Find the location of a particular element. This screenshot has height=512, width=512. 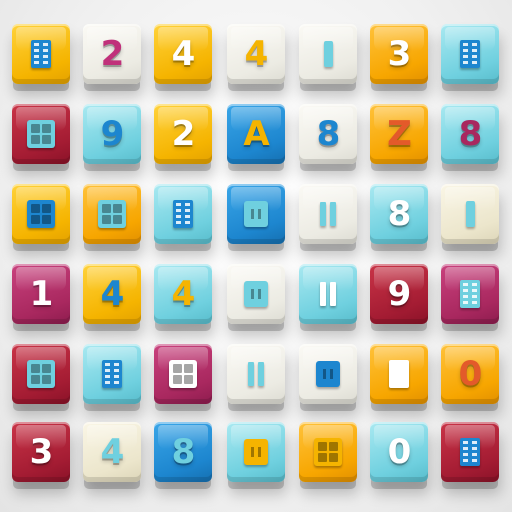

tile-r3-c3 is located at coordinates (183, 214).